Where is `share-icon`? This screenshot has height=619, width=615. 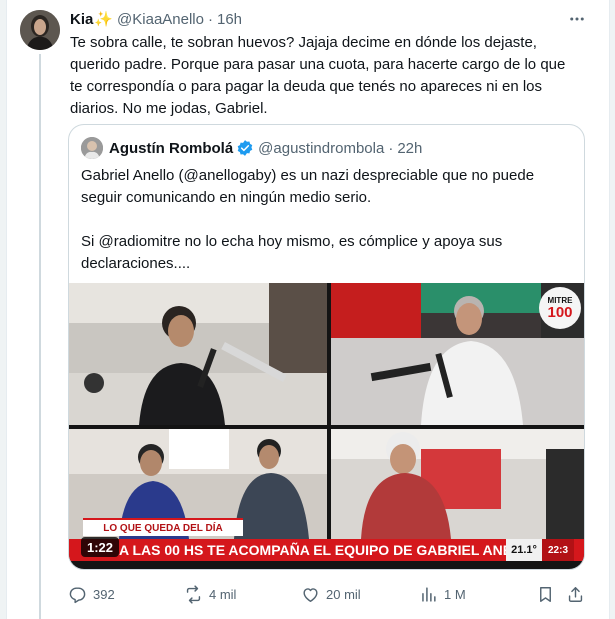
share-icon is located at coordinates (575, 594).